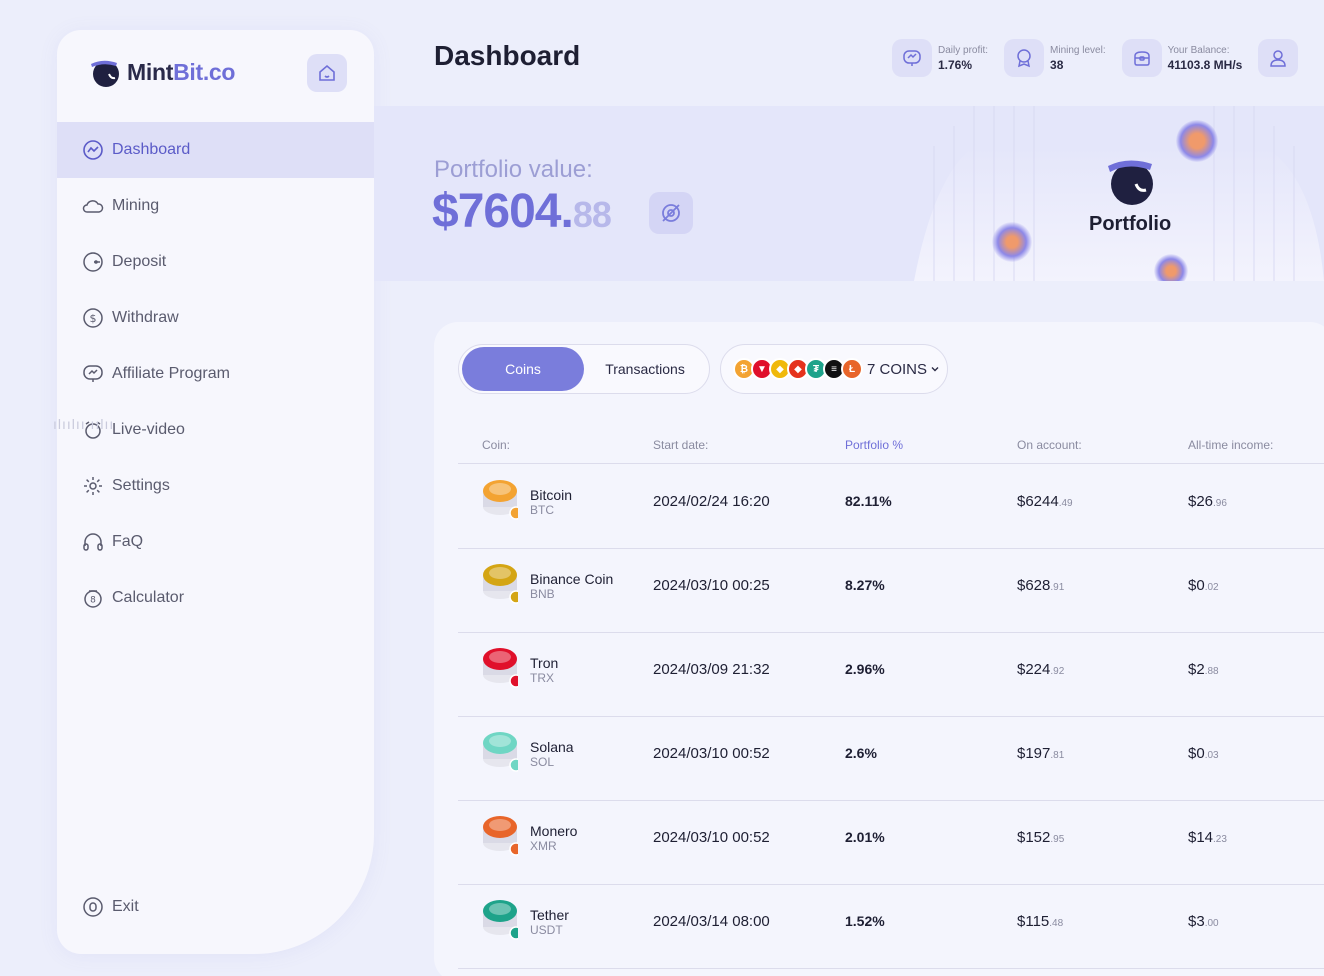 This screenshot has width=1324, height=976. Describe the element at coordinates (543, 846) in the screenshot. I see `coin-symbol: XMR` at that location.